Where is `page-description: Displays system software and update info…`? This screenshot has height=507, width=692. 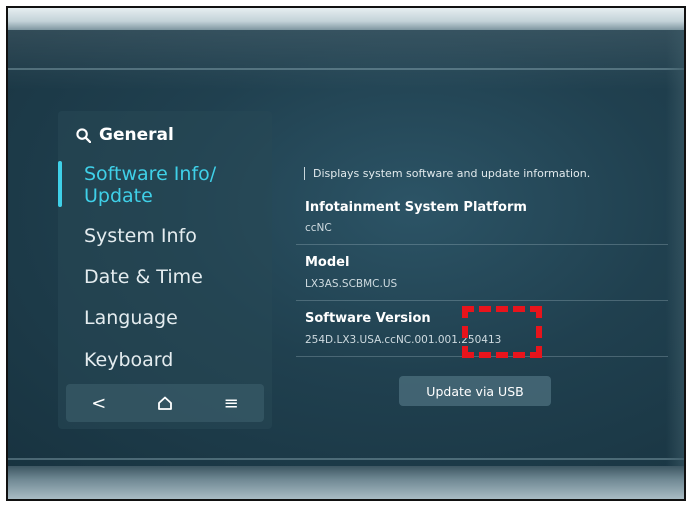 page-description: Displays system software and update info… is located at coordinates (447, 173).